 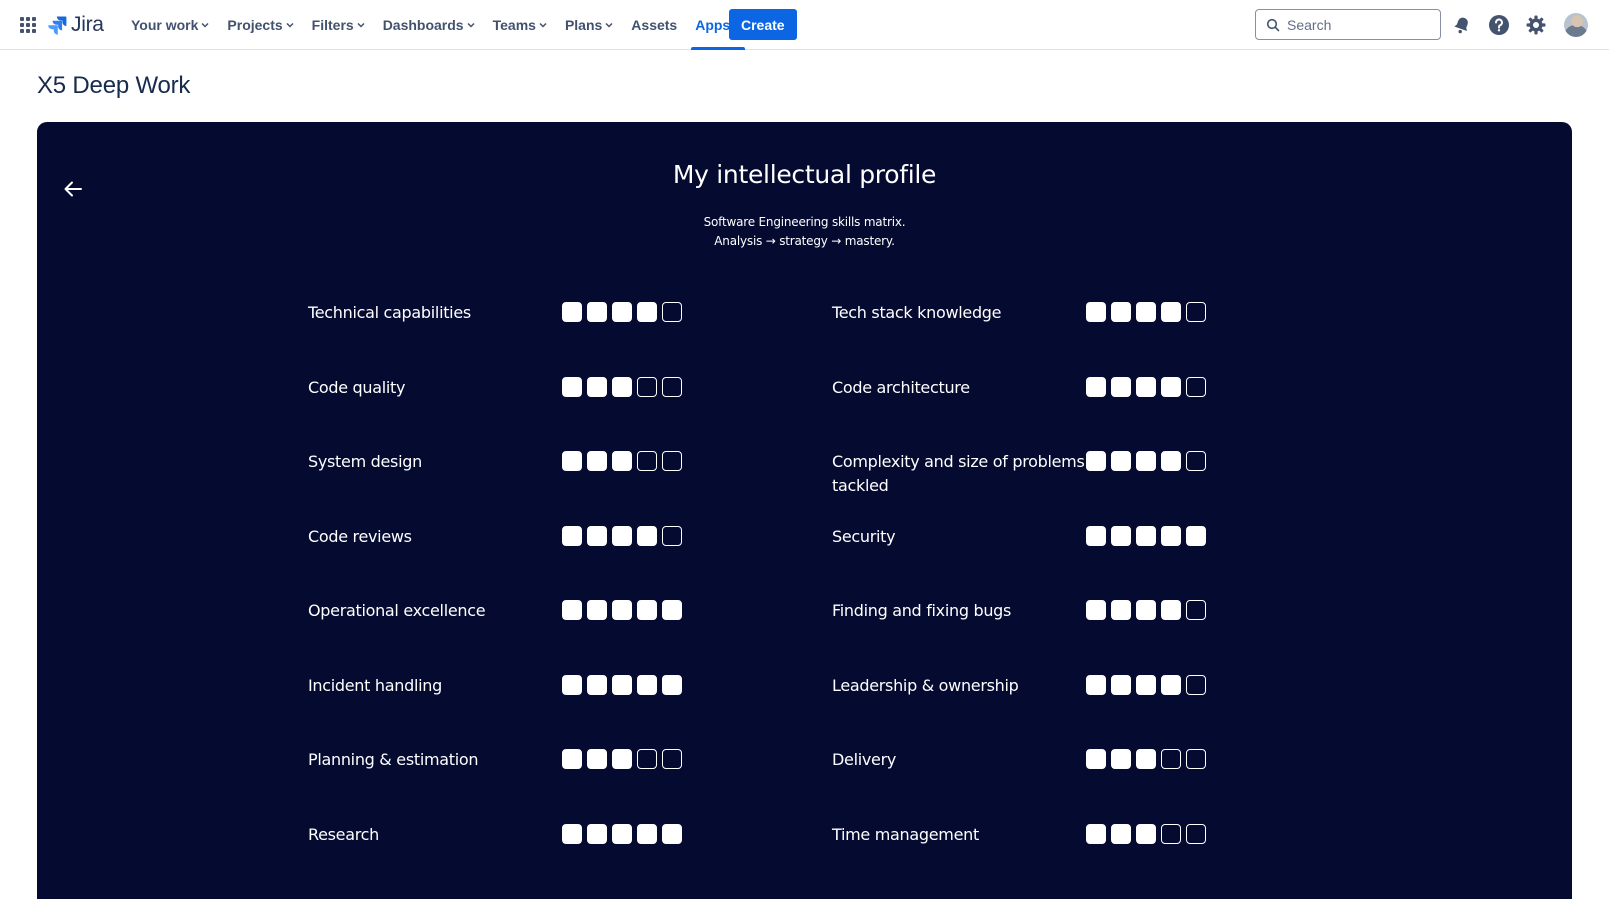 I want to click on nav-dashboards: Dashboards, so click(x=429, y=25).